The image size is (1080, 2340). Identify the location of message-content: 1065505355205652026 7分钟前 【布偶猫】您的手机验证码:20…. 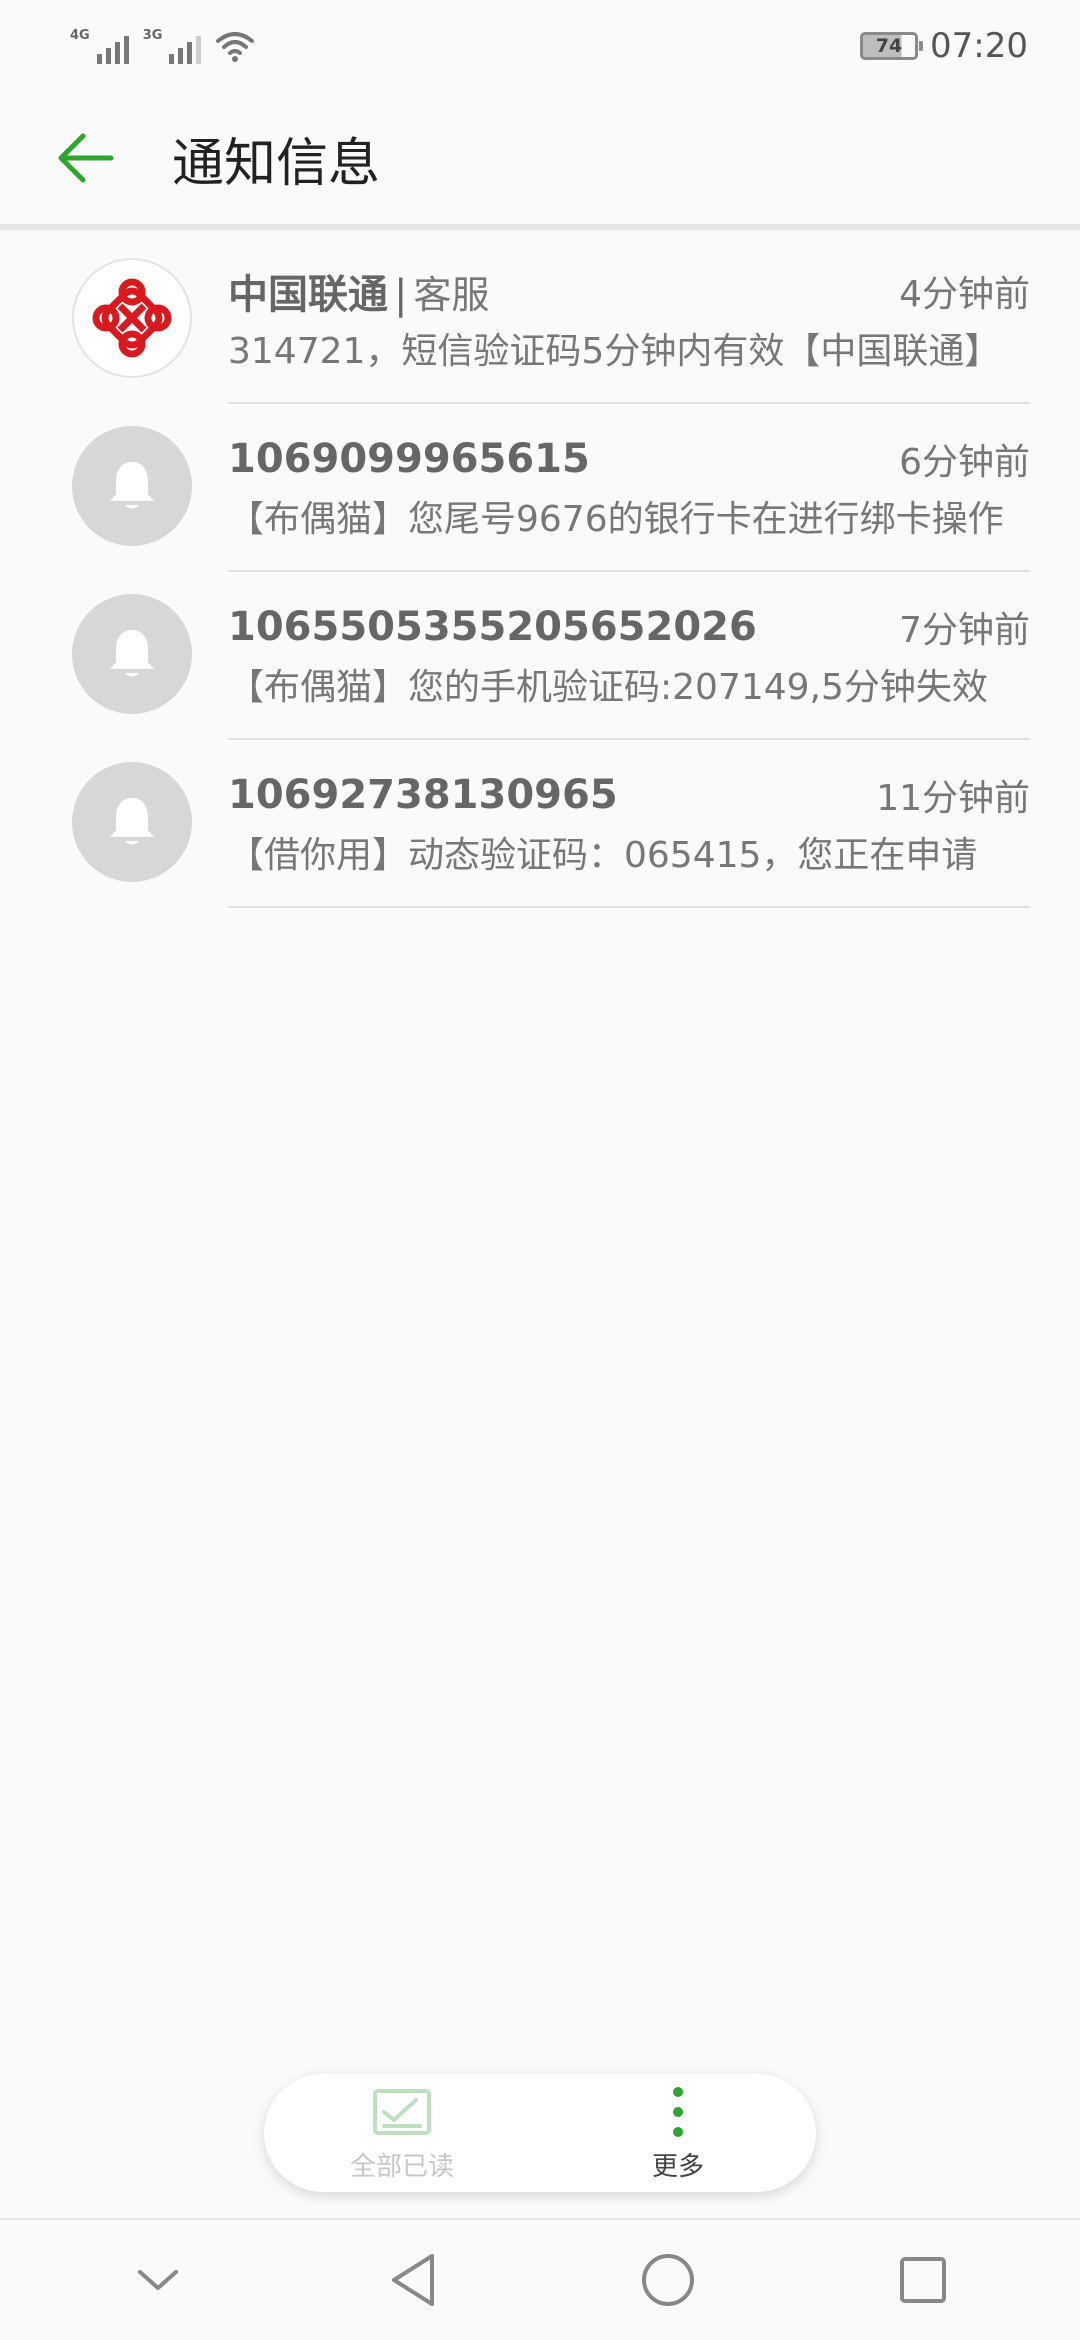
(629, 656).